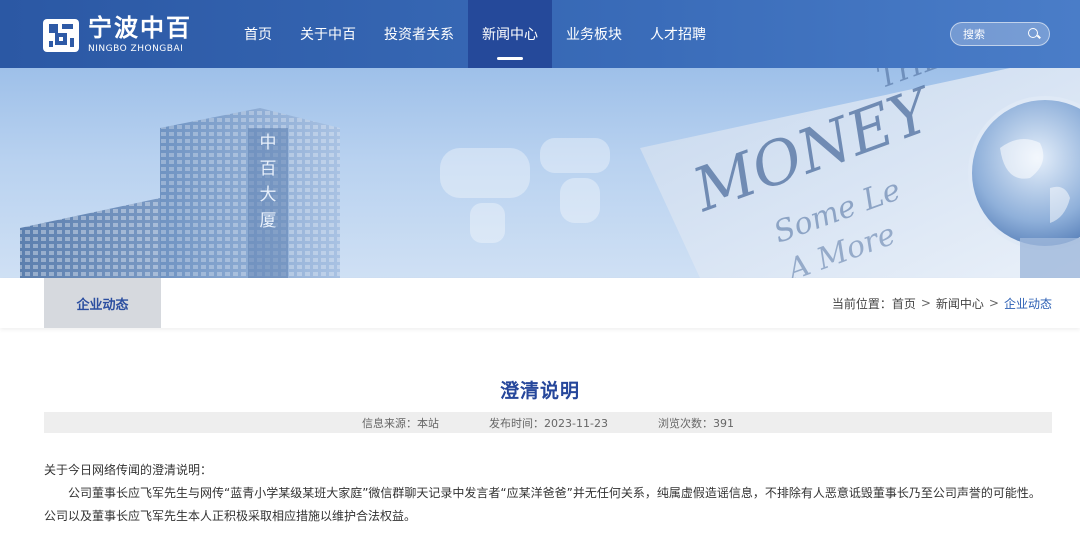 The width and height of the screenshot is (1080, 557). I want to click on breadcrumb-news-center: 新闻中心, so click(960, 303).